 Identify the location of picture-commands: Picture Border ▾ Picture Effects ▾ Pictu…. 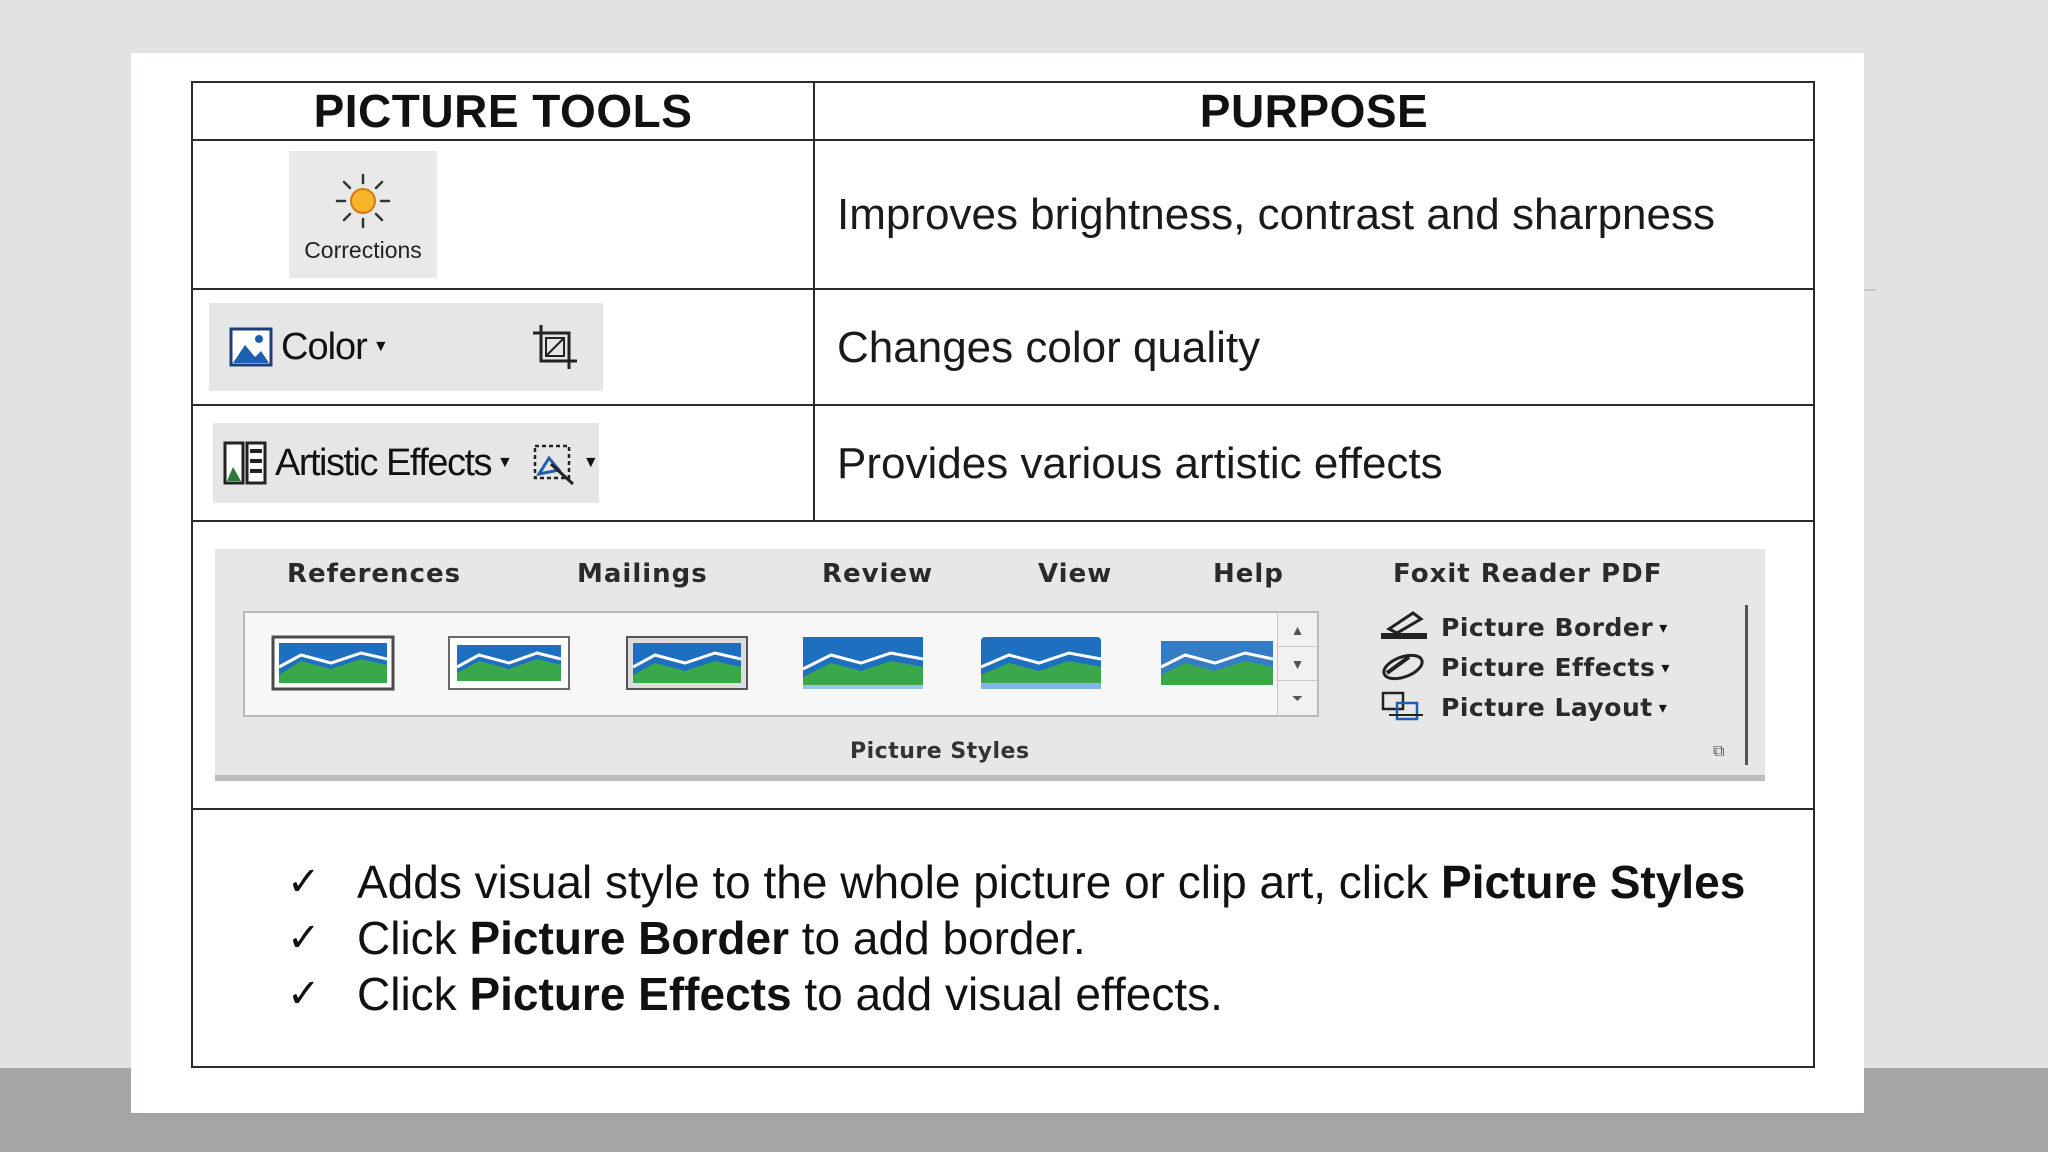
(1524, 667).